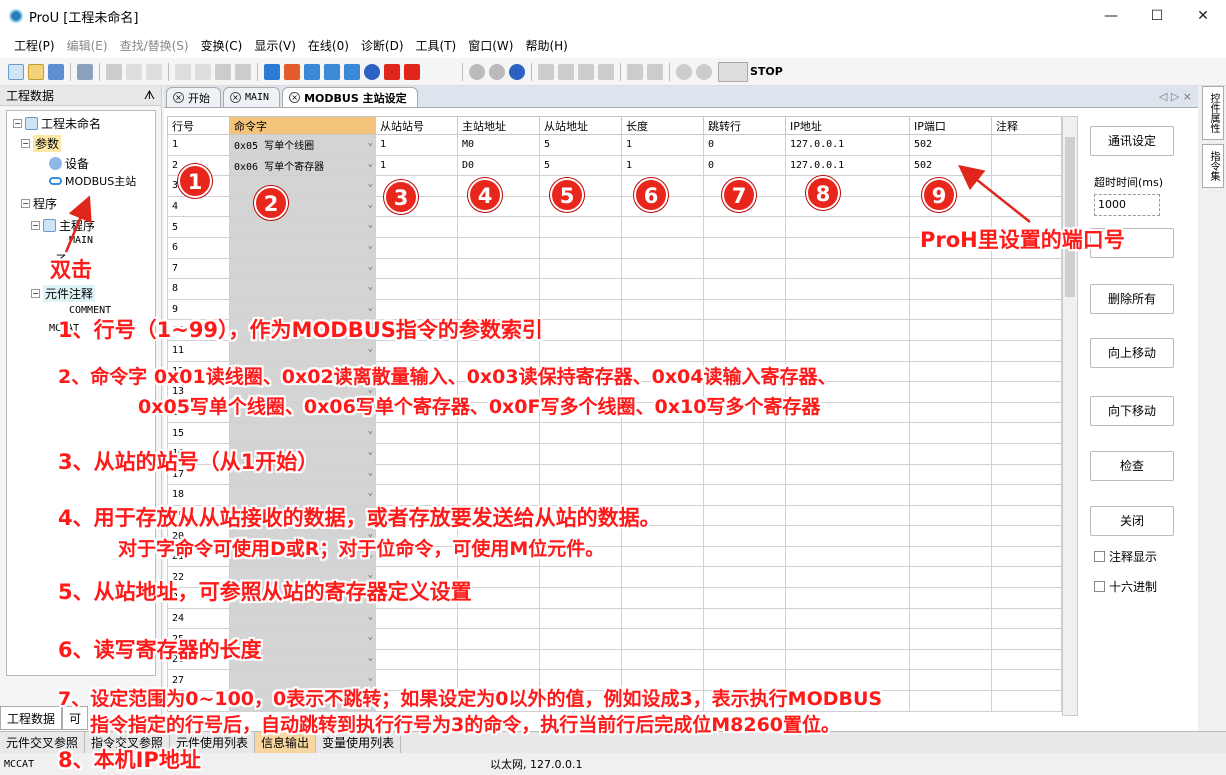 The height and width of the screenshot is (775, 1226). Describe the element at coordinates (1070, 217) in the screenshot. I see `scroll-thumb` at that location.